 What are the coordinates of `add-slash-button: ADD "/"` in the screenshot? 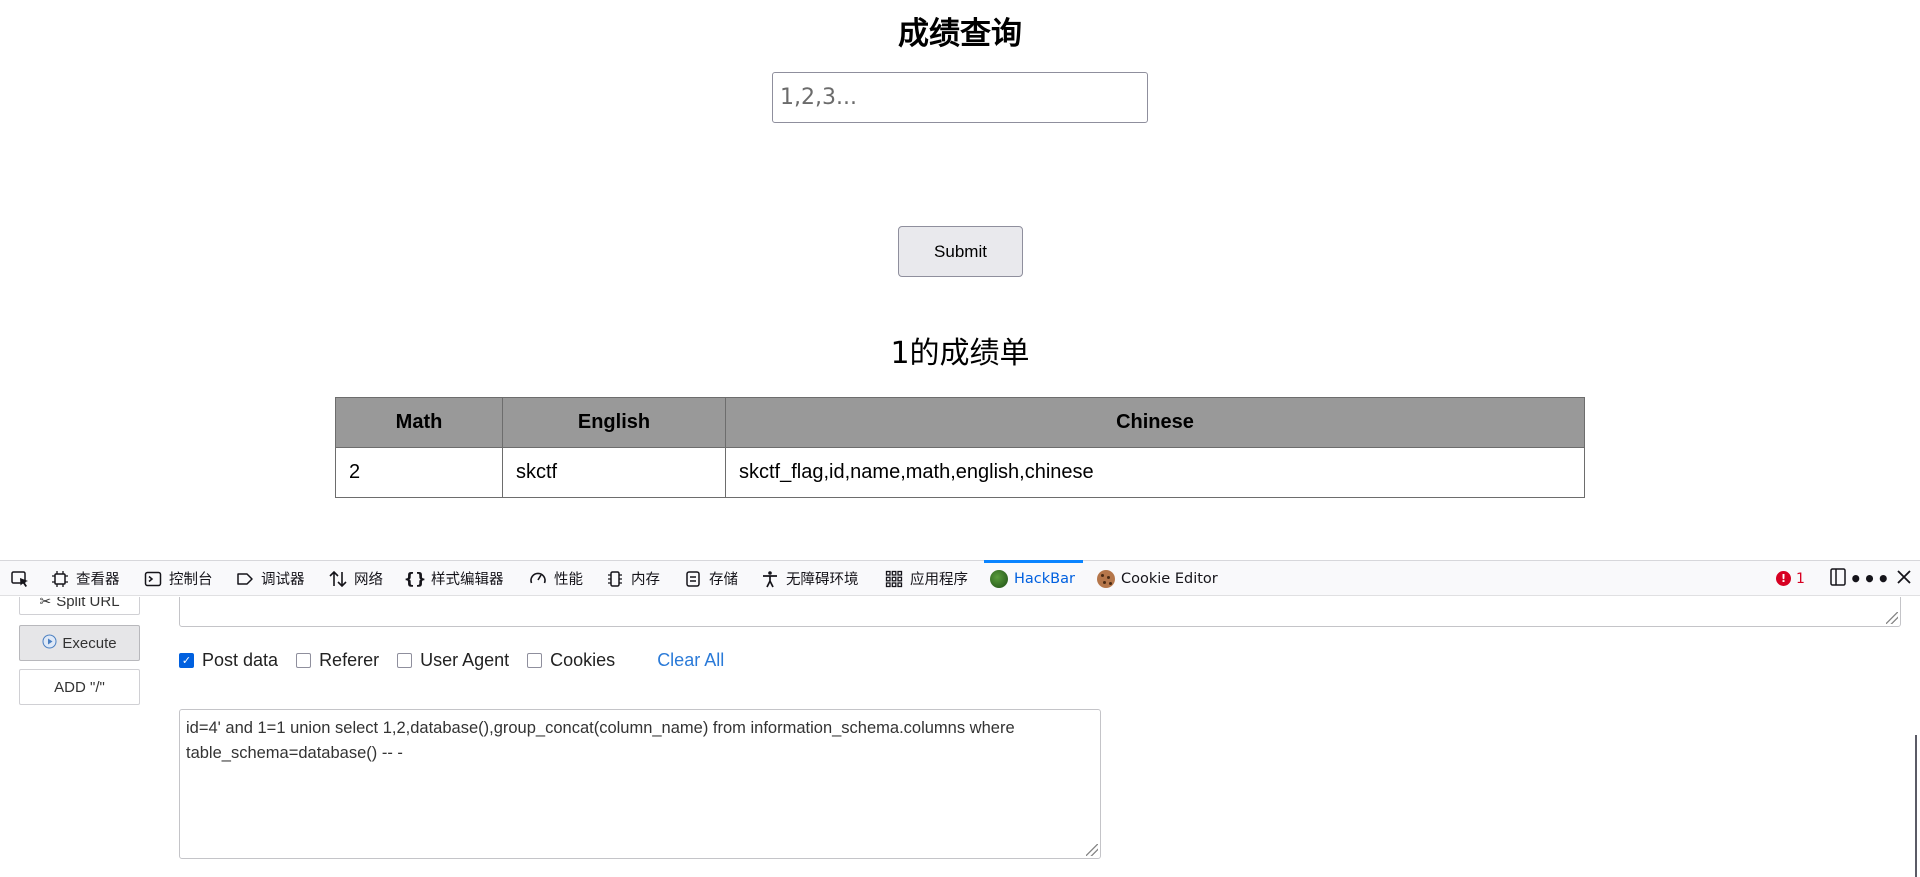 It's located at (79, 687).